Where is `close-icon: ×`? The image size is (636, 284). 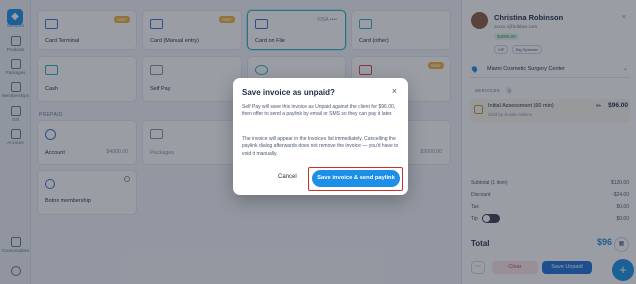 close-icon: × is located at coordinates (394, 91).